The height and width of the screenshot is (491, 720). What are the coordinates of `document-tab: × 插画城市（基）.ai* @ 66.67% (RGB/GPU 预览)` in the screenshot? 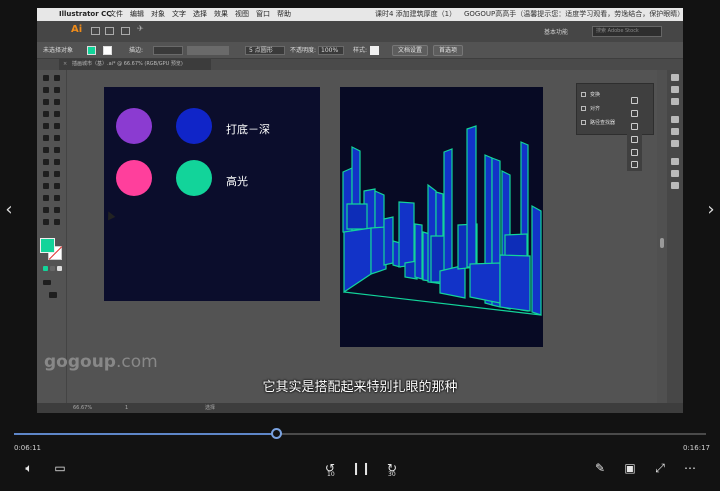 It's located at (135, 64).